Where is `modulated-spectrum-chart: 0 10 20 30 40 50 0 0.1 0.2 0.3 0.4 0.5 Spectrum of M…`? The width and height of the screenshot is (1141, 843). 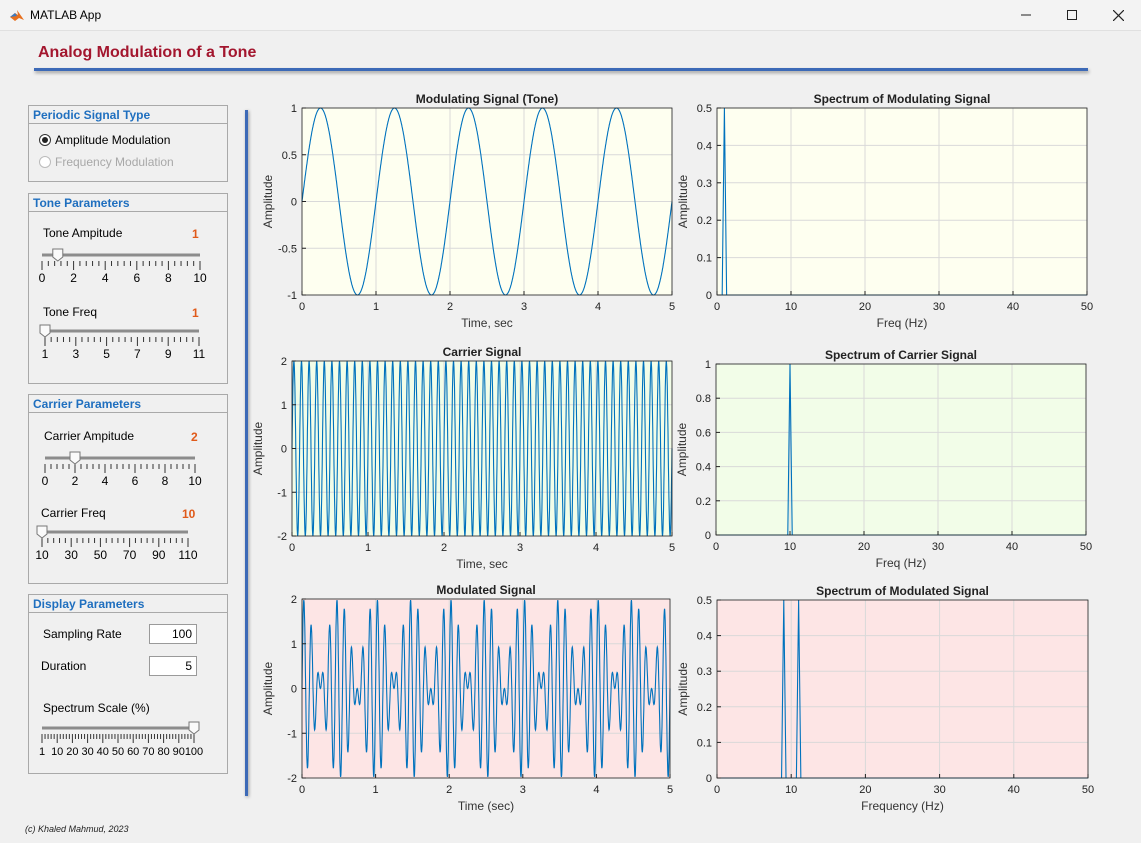 modulated-spectrum-chart: 0 10 20 30 40 50 0 0.1 0.2 0.3 0.4 0.5 Spectrum of M… is located at coordinates (885, 698).